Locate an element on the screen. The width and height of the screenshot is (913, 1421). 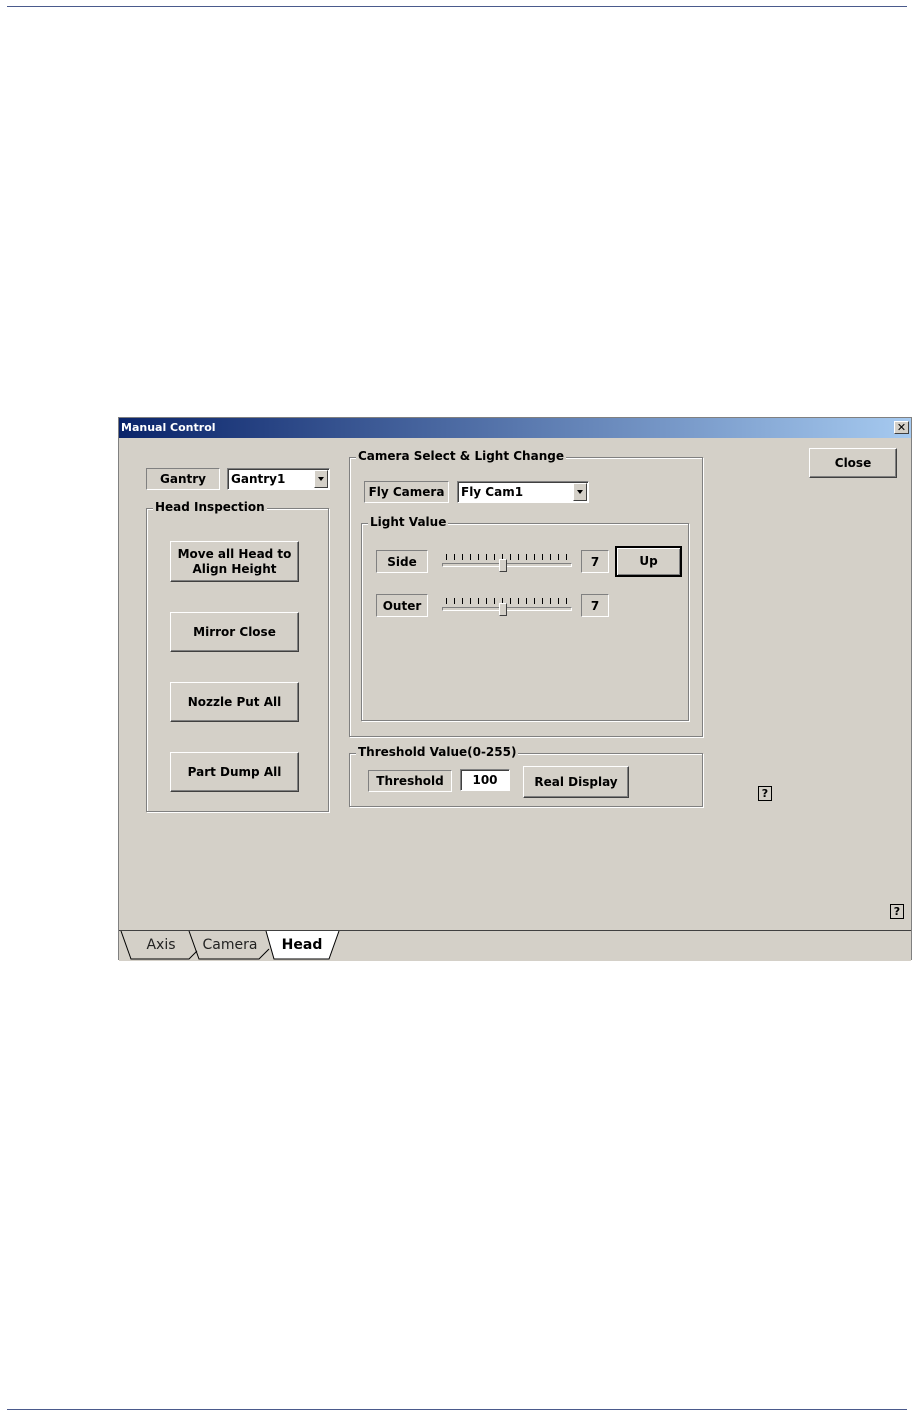
gantry-select: Gantry1 is located at coordinates (278, 479).